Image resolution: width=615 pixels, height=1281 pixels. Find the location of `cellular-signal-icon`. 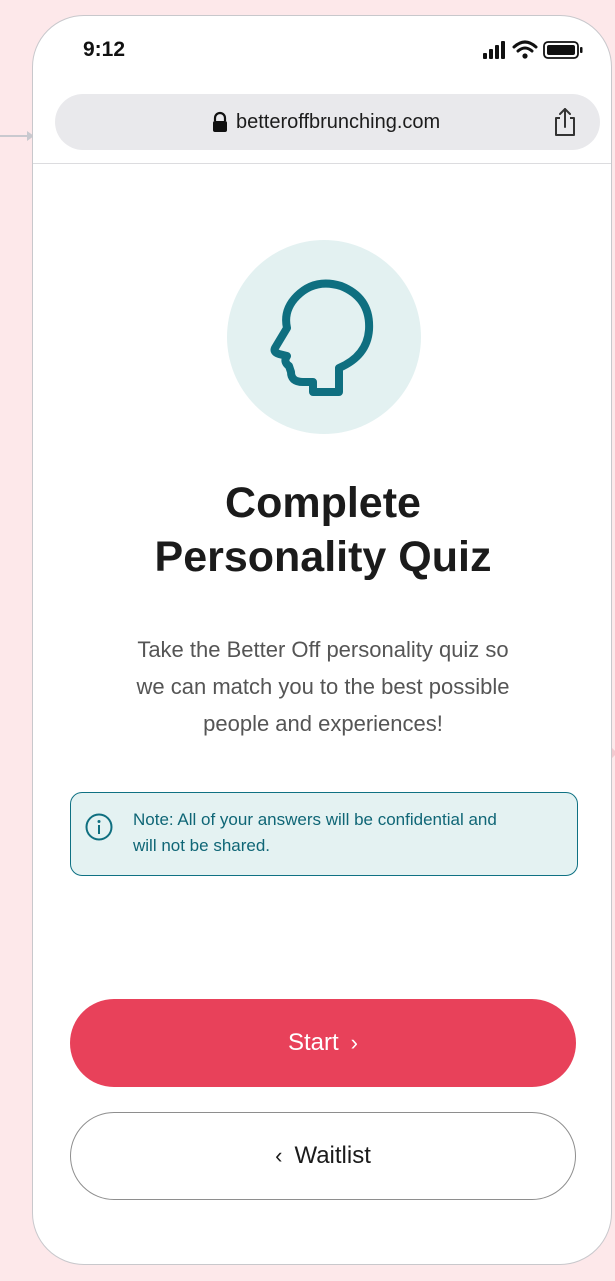

cellular-signal-icon is located at coordinates (494, 50).